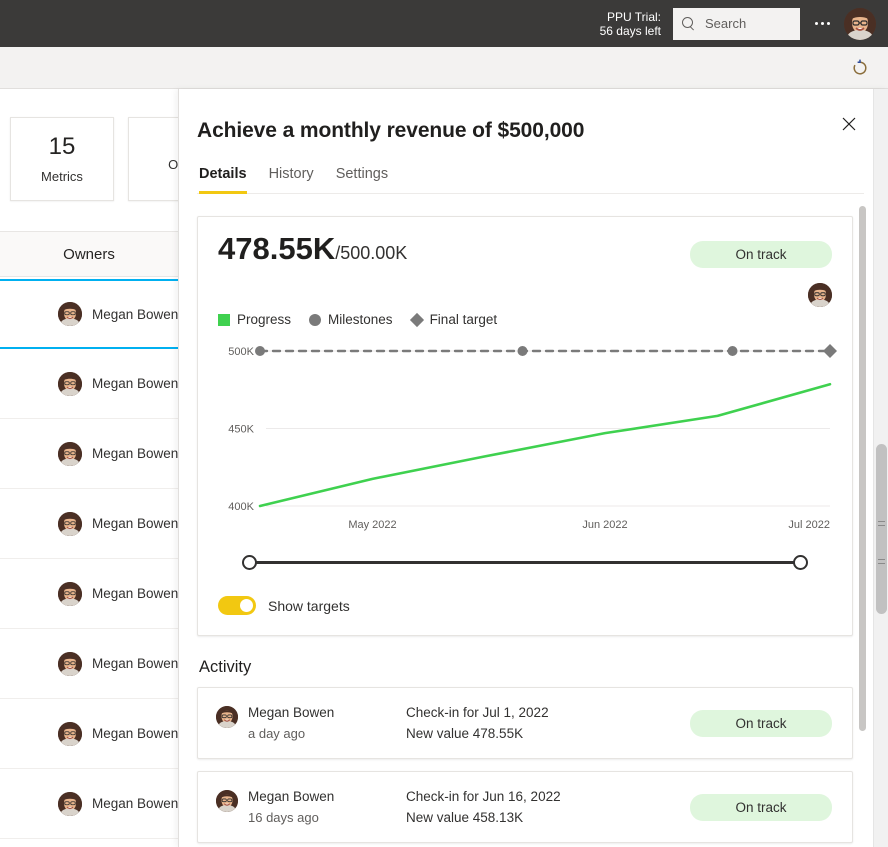 This screenshot has width=888, height=847. What do you see at coordinates (416, 319) in the screenshot?
I see `diamond-marker-icon` at bounding box center [416, 319].